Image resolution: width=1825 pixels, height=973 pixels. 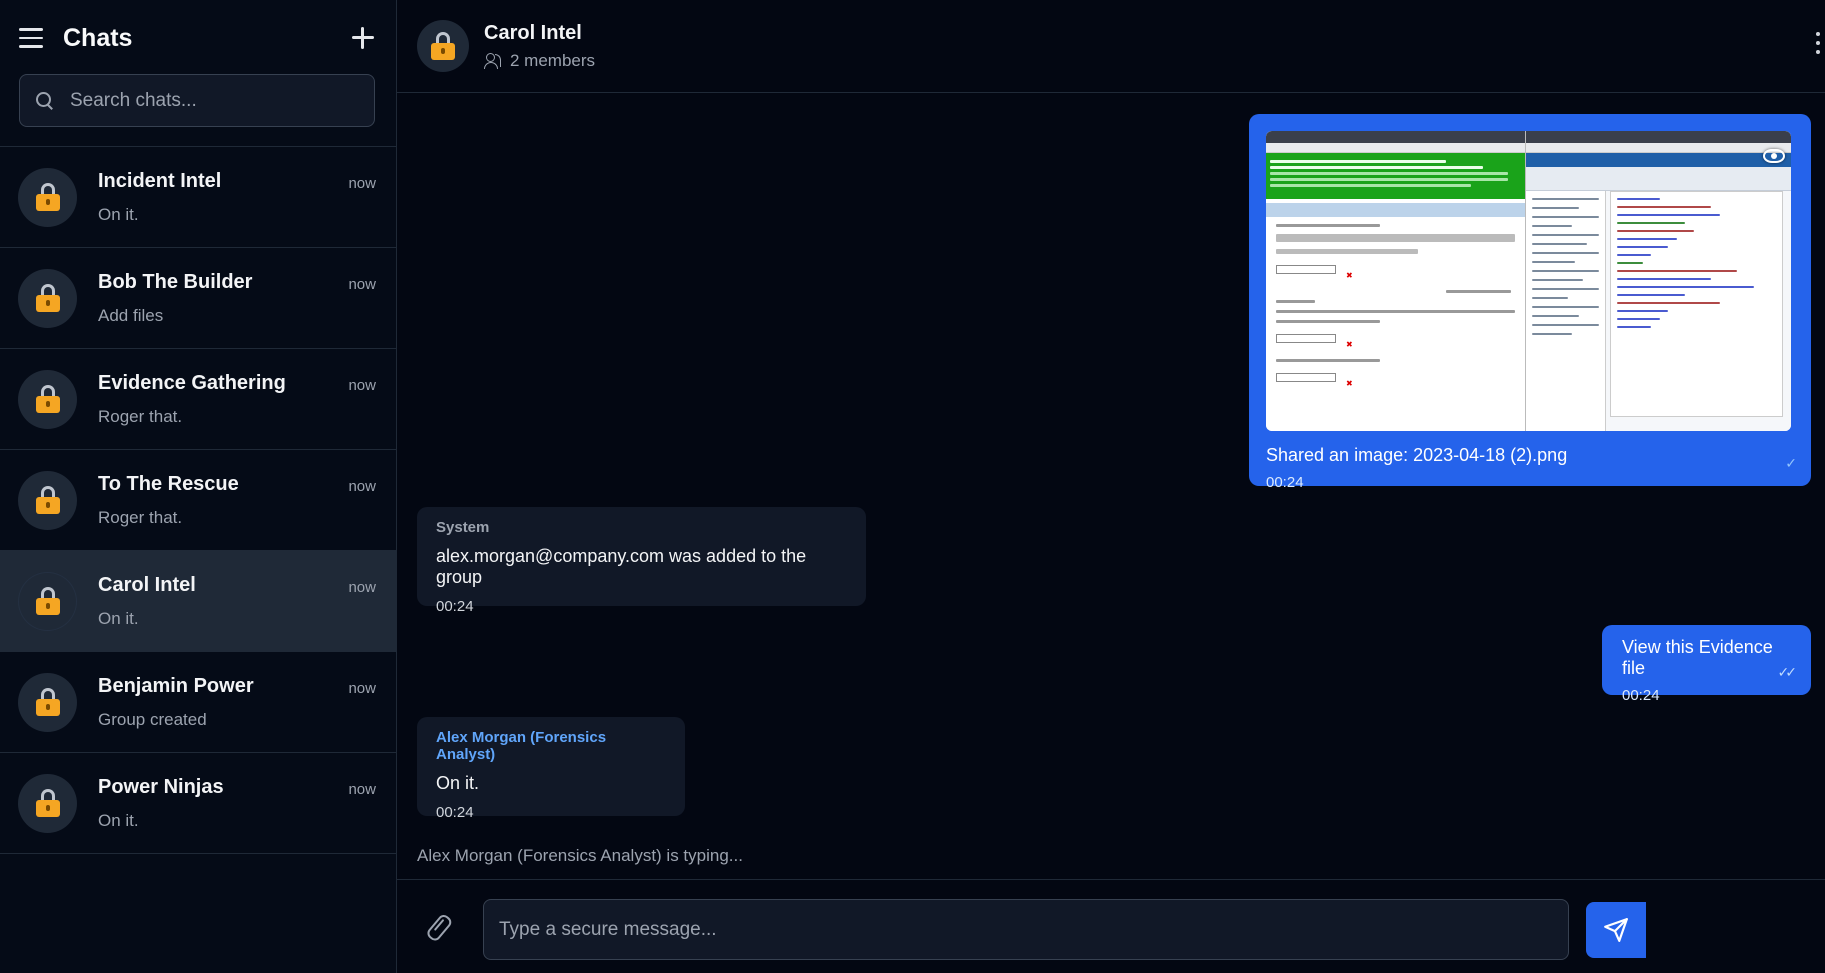 I want to click on sidebar-title: Chats, so click(x=98, y=37).